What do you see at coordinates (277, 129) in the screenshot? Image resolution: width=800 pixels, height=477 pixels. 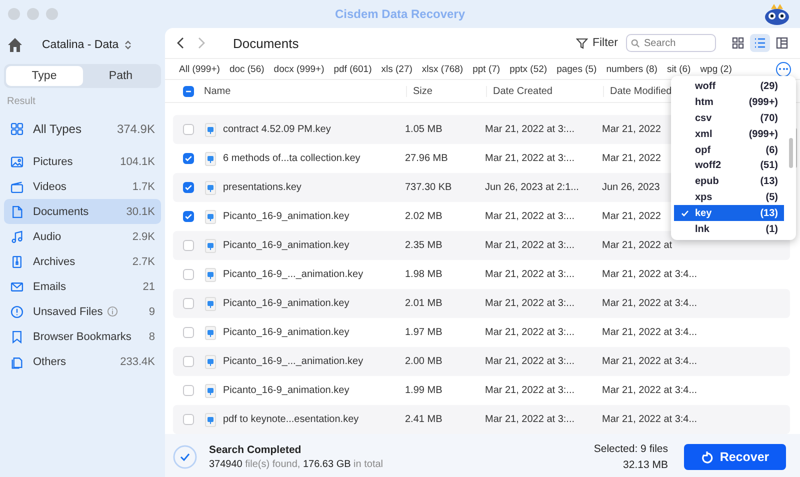 I see `file-name: contract 4.52.09 PM.key` at bounding box center [277, 129].